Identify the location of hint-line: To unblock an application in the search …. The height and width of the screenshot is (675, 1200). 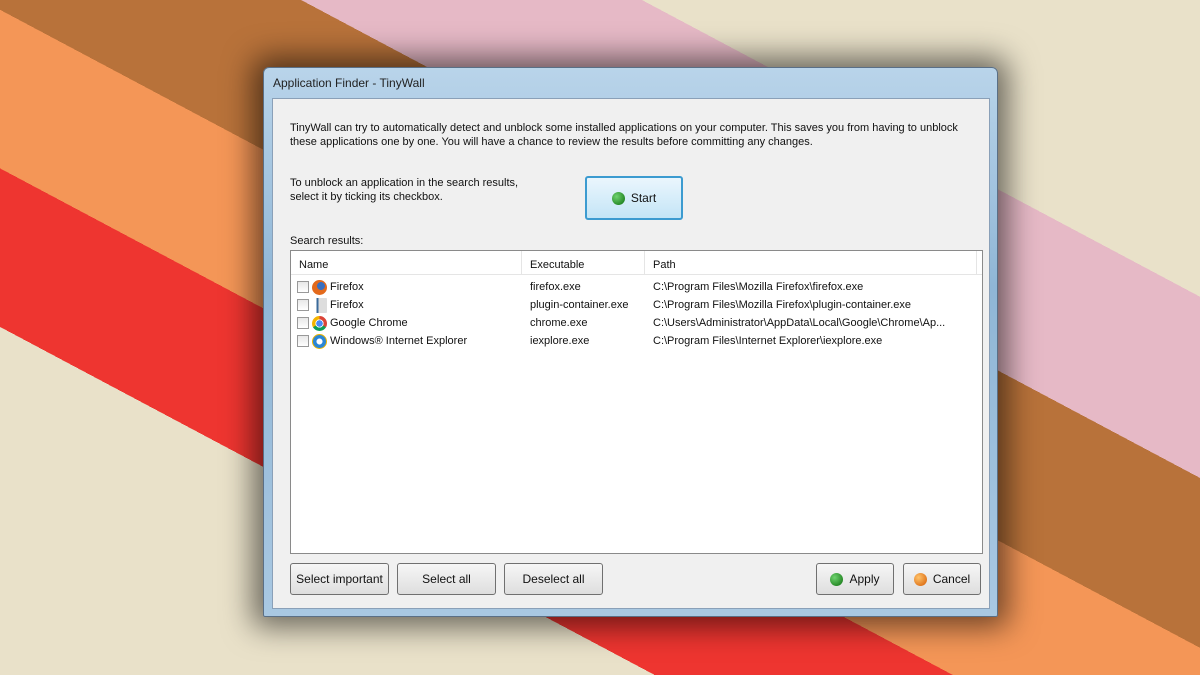
(404, 183).